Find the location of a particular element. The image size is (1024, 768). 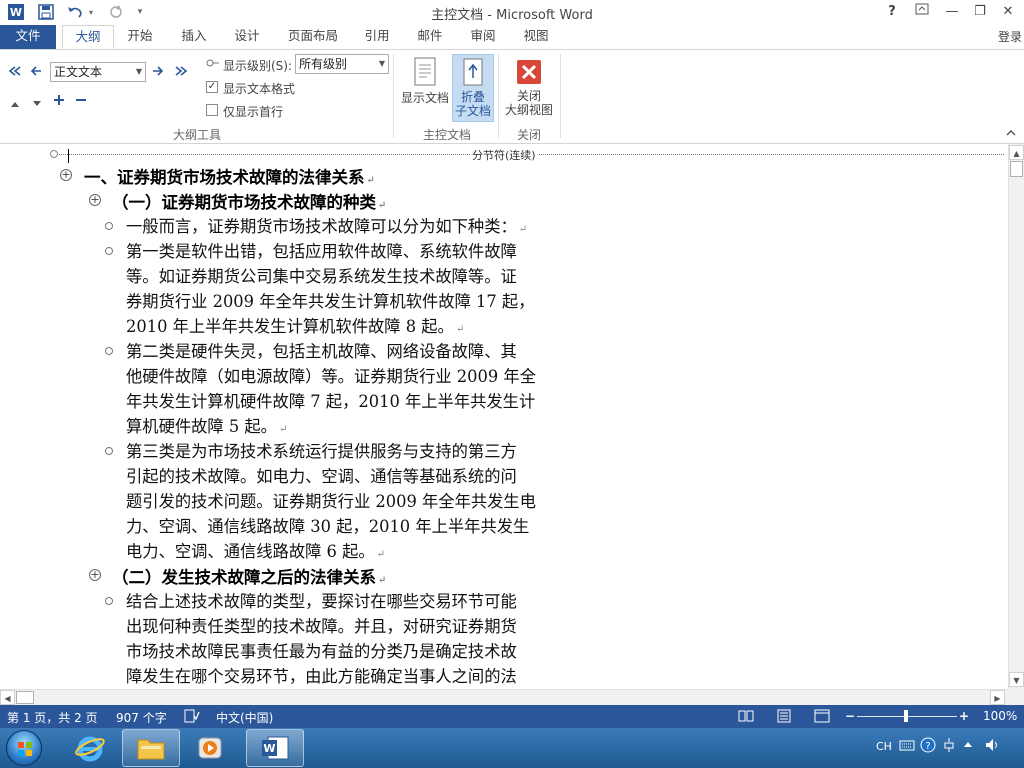

tab-file: 文件 is located at coordinates (28, 37).